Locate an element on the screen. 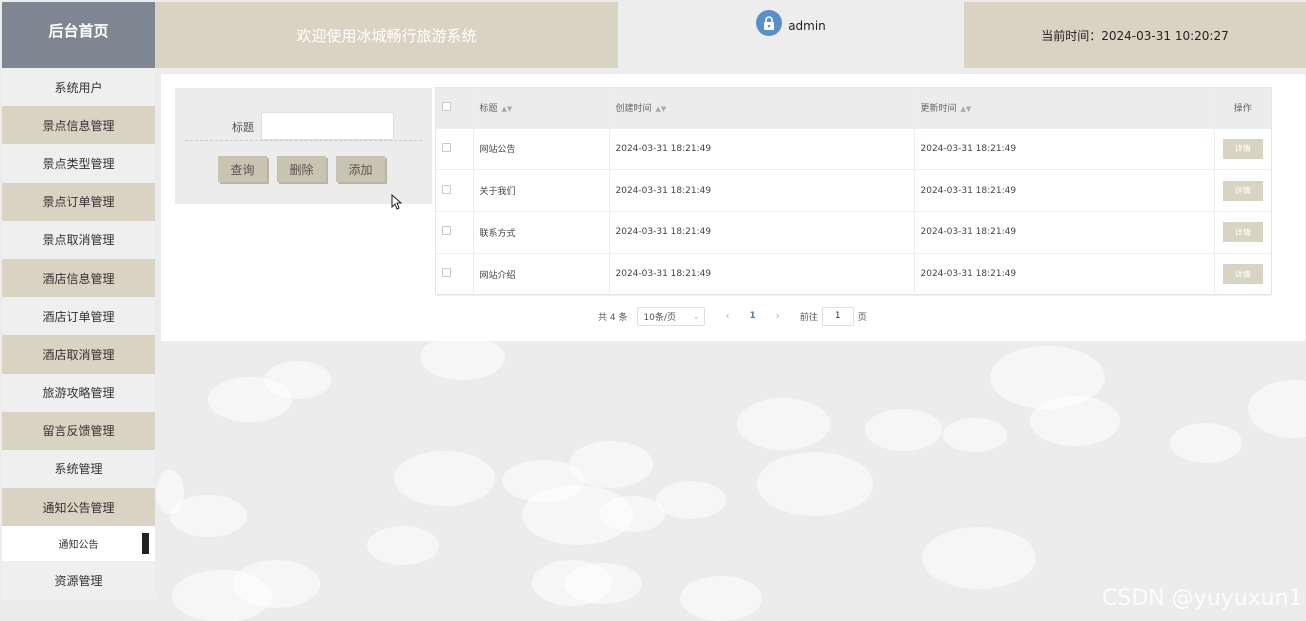 Image resolution: width=1306 pixels, height=621 pixels. add-button: 添加 is located at coordinates (360, 169).